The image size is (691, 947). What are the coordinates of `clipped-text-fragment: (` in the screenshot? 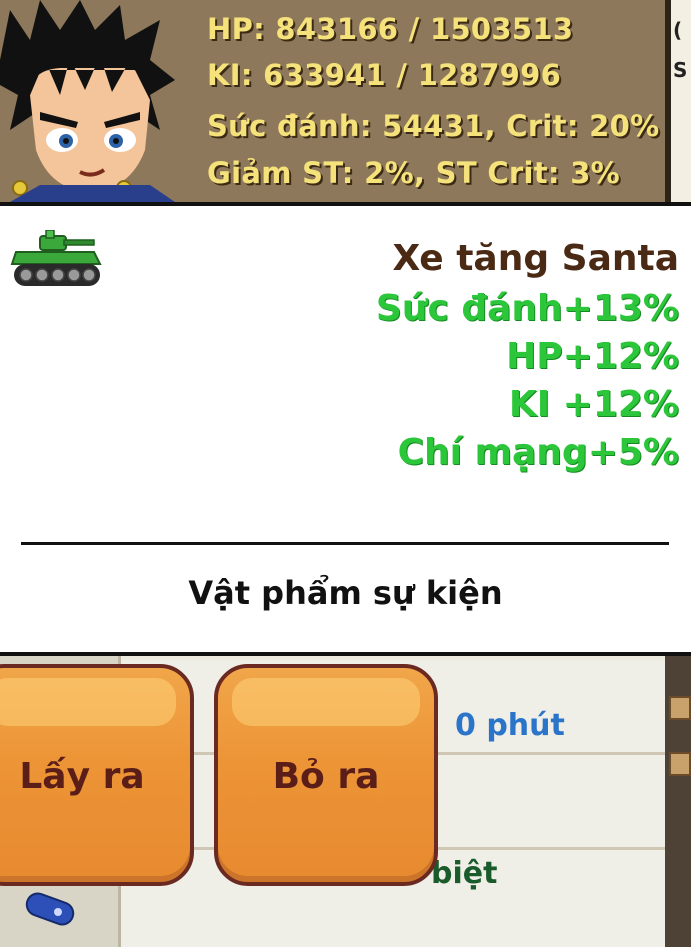 It's located at (678, 30).